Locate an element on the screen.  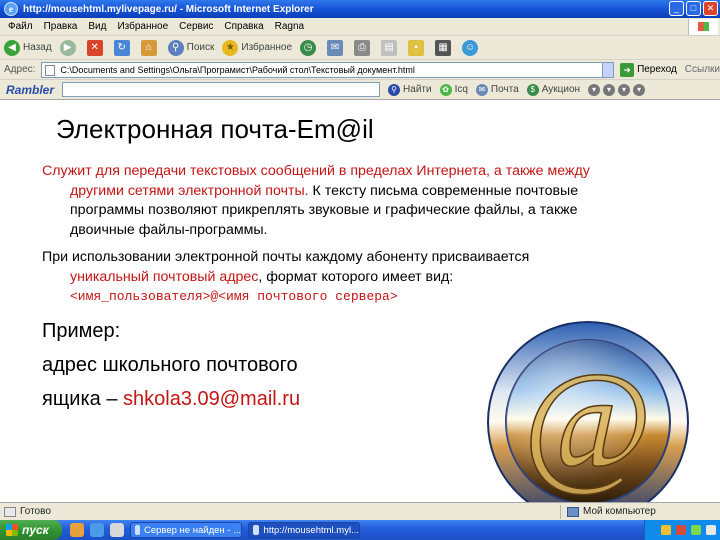
star-icon: ★ is located at coordinates (230, 47).